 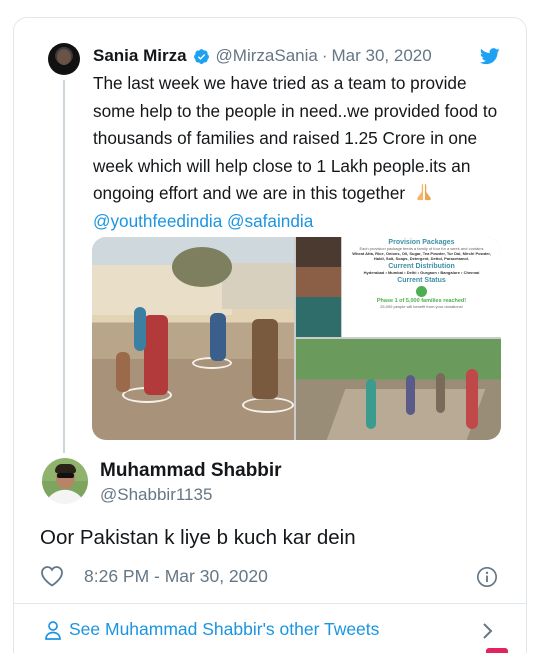 What do you see at coordinates (488, 631) in the screenshot?
I see `chevron-right-icon` at bounding box center [488, 631].